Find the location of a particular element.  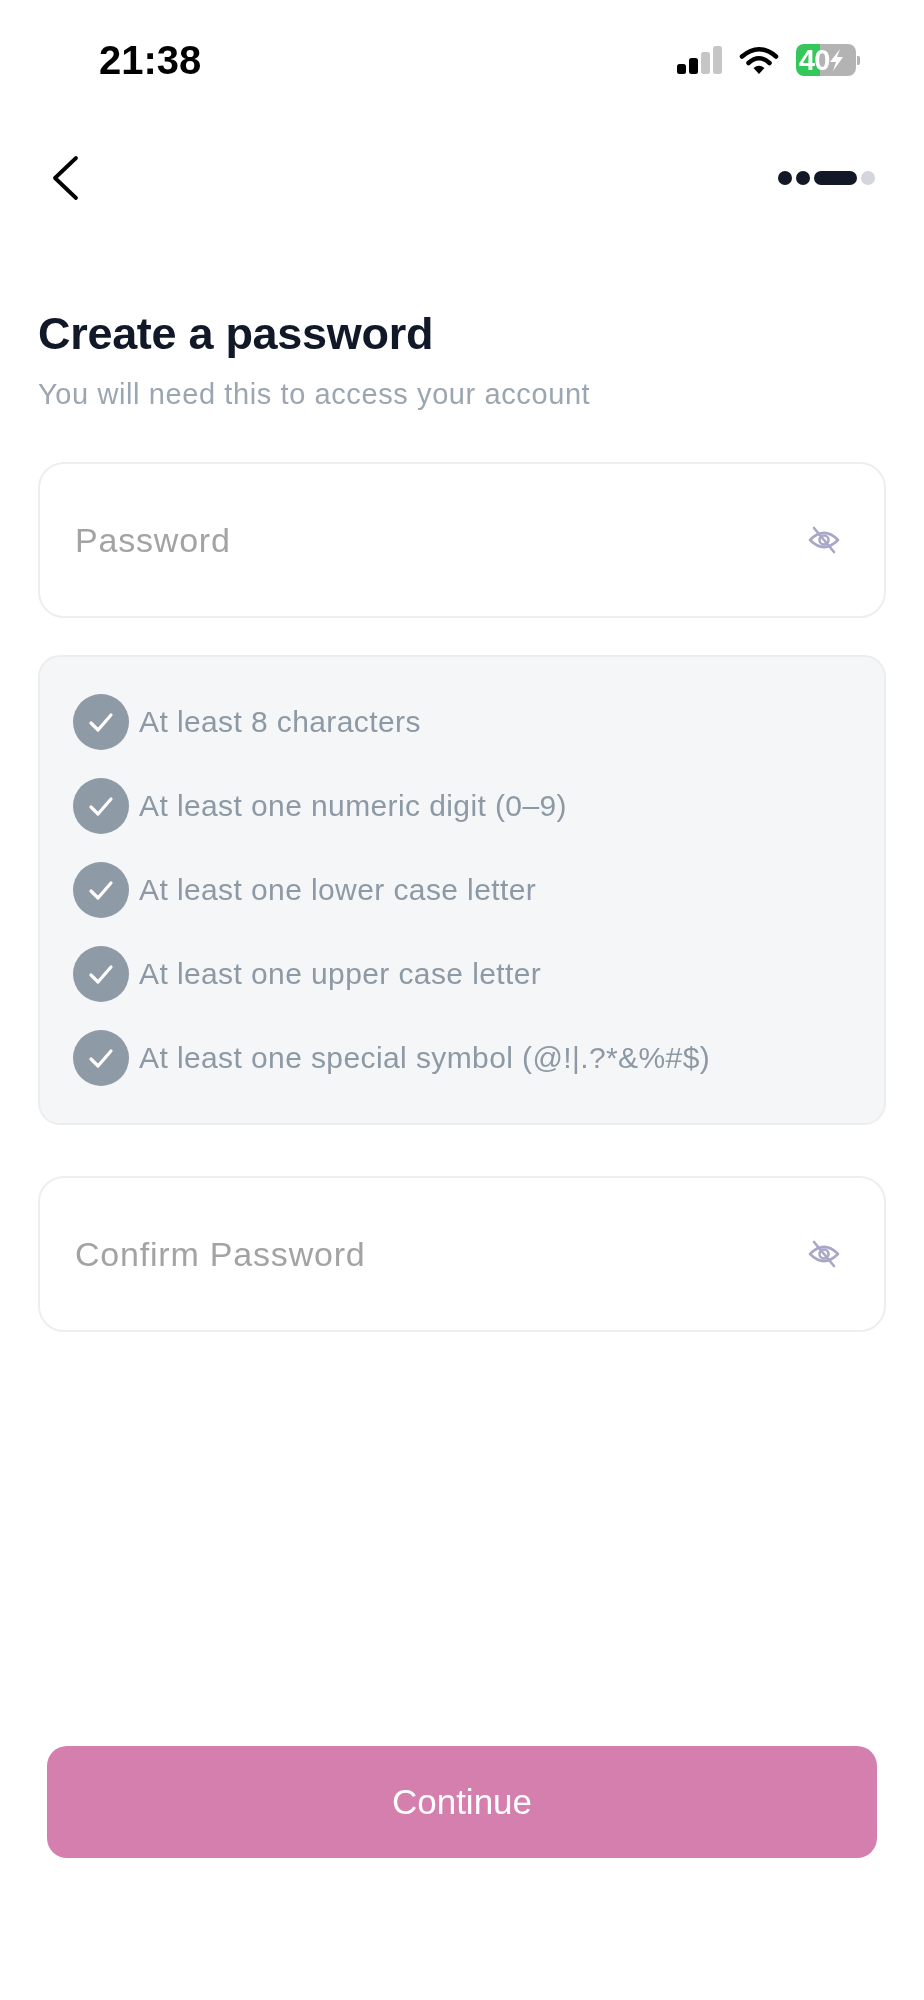

requirement-text: At least one special symbol (@!|.?*&%#$) is located at coordinates (425, 1058).